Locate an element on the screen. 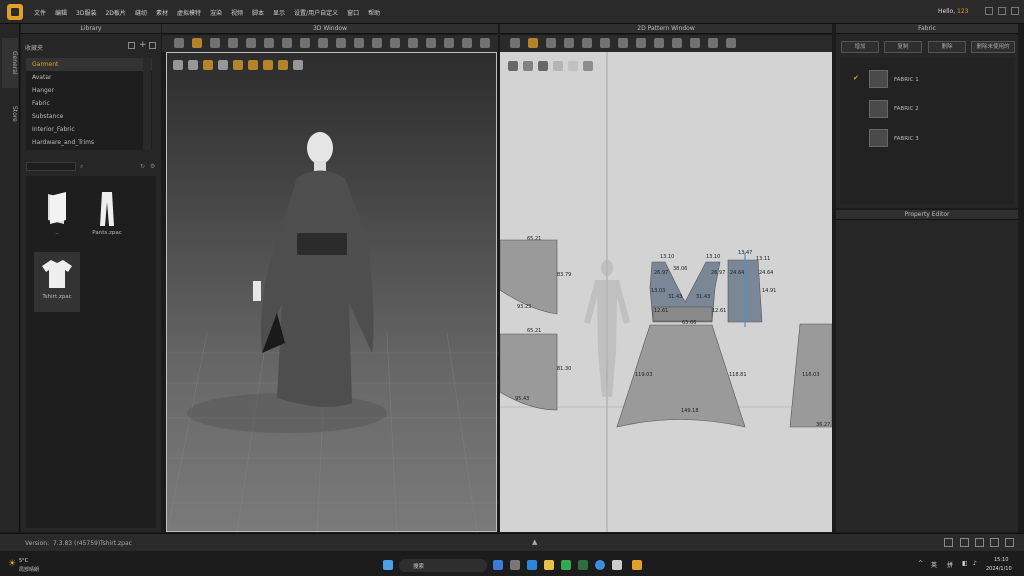 The height and width of the screenshot is (576, 1024). menu-script: 脚本 is located at coordinates (258, 12).